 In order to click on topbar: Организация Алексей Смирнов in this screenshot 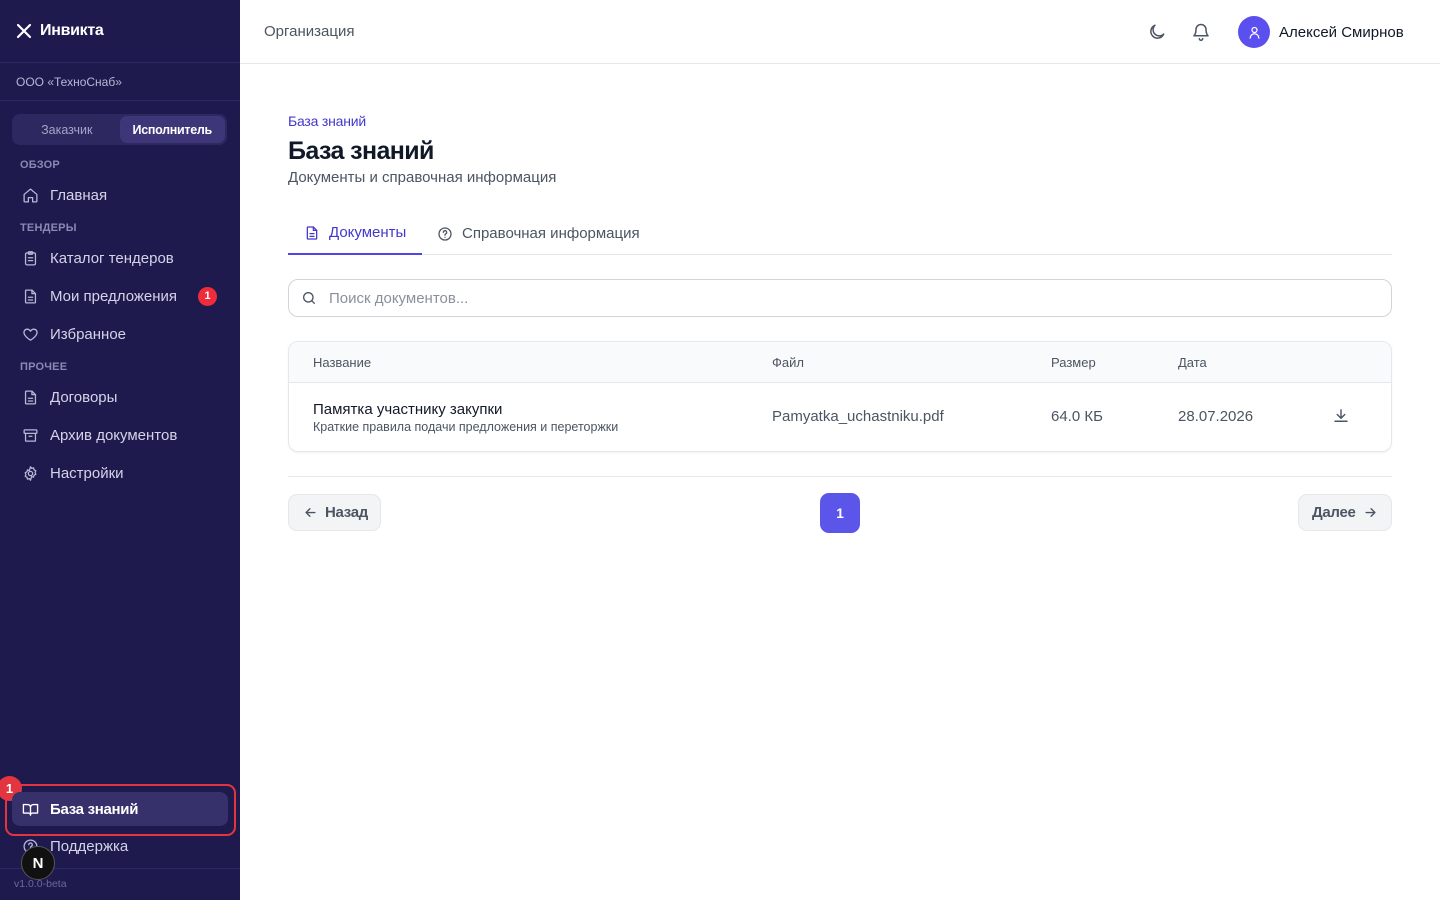, I will do `click(840, 32)`.